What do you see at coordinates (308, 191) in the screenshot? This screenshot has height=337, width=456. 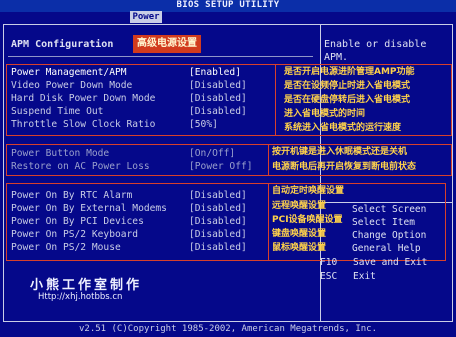 I see `annotation-note: 自动定时唤醒设置` at bounding box center [308, 191].